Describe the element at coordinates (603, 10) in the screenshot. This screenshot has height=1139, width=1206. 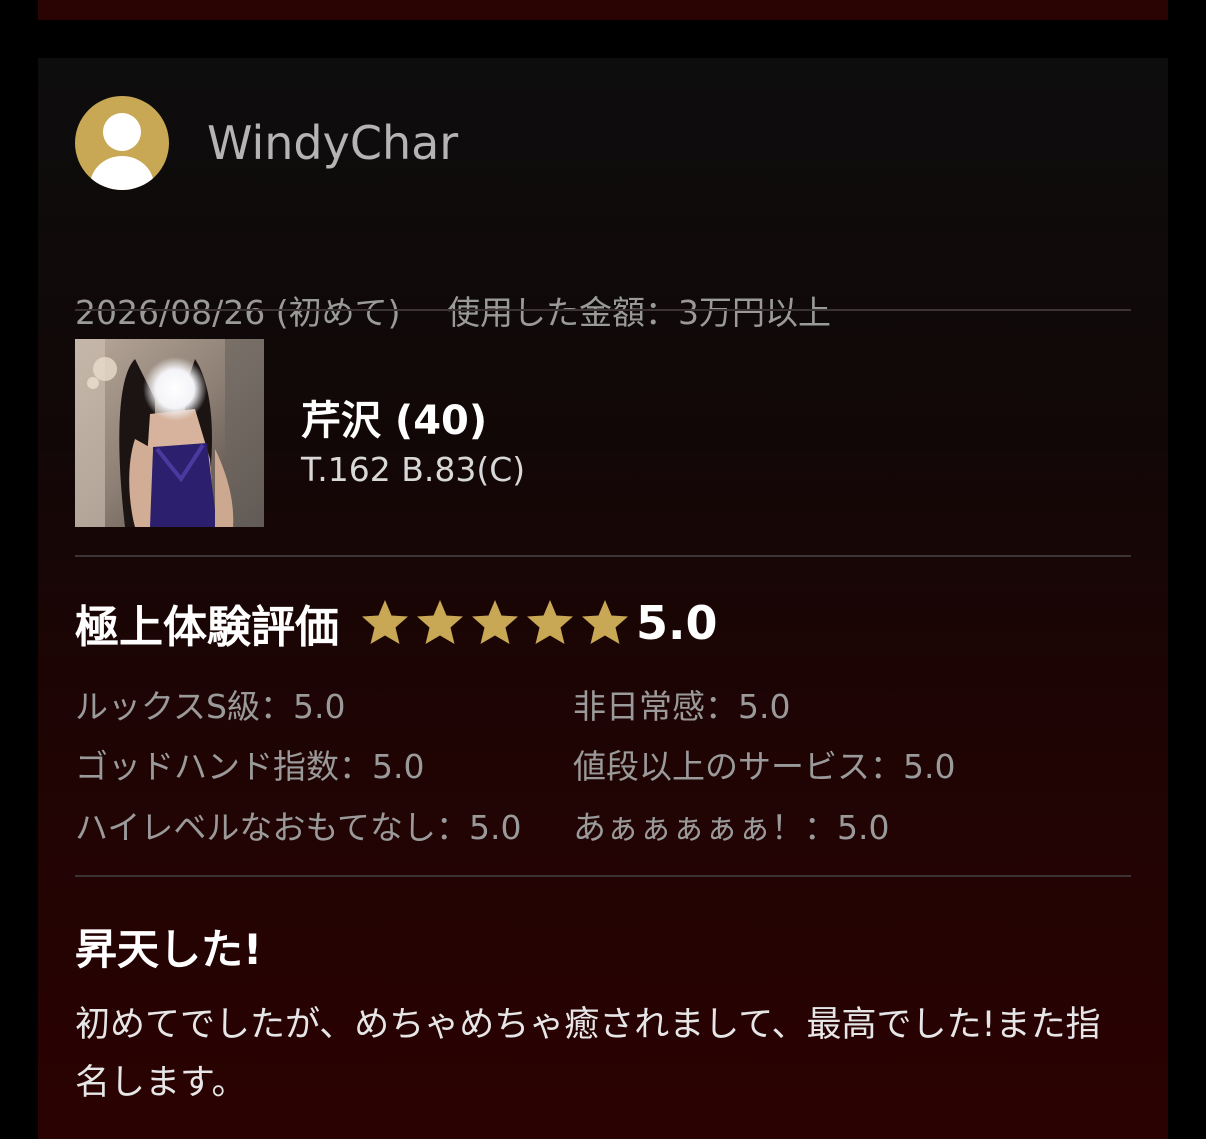
I see `previous-review-card` at that location.